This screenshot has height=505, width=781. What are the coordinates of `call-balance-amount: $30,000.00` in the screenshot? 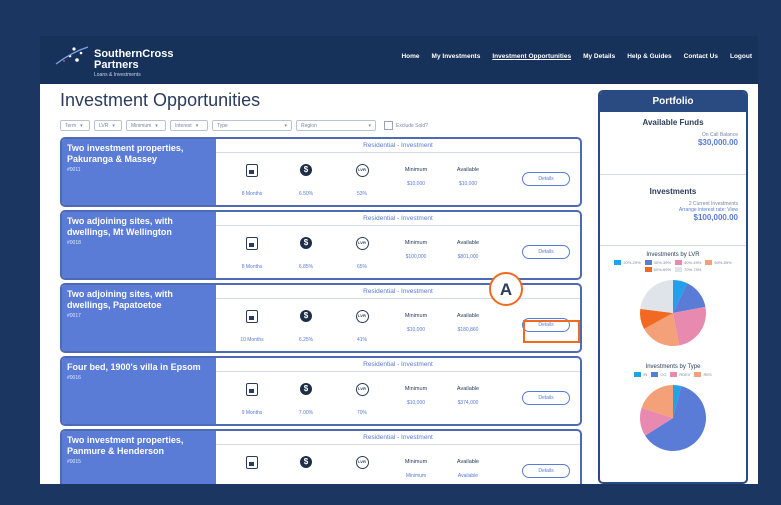 It's located at (717, 142).